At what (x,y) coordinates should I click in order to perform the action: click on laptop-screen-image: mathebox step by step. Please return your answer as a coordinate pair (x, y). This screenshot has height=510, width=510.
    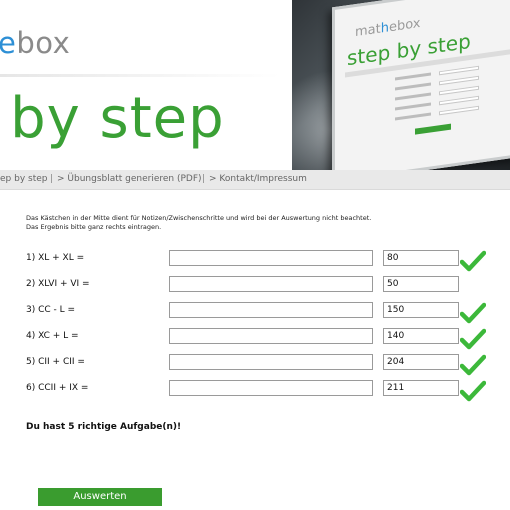
    Looking at the image, I should click on (421, 85).